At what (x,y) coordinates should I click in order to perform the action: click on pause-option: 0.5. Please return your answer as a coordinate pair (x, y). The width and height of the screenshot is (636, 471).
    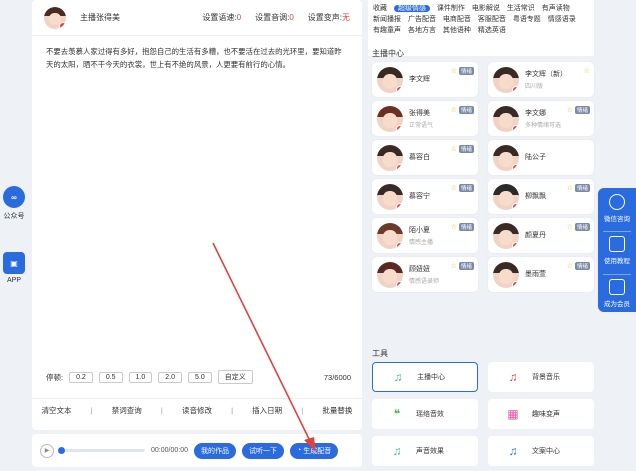
    Looking at the image, I should click on (110, 377).